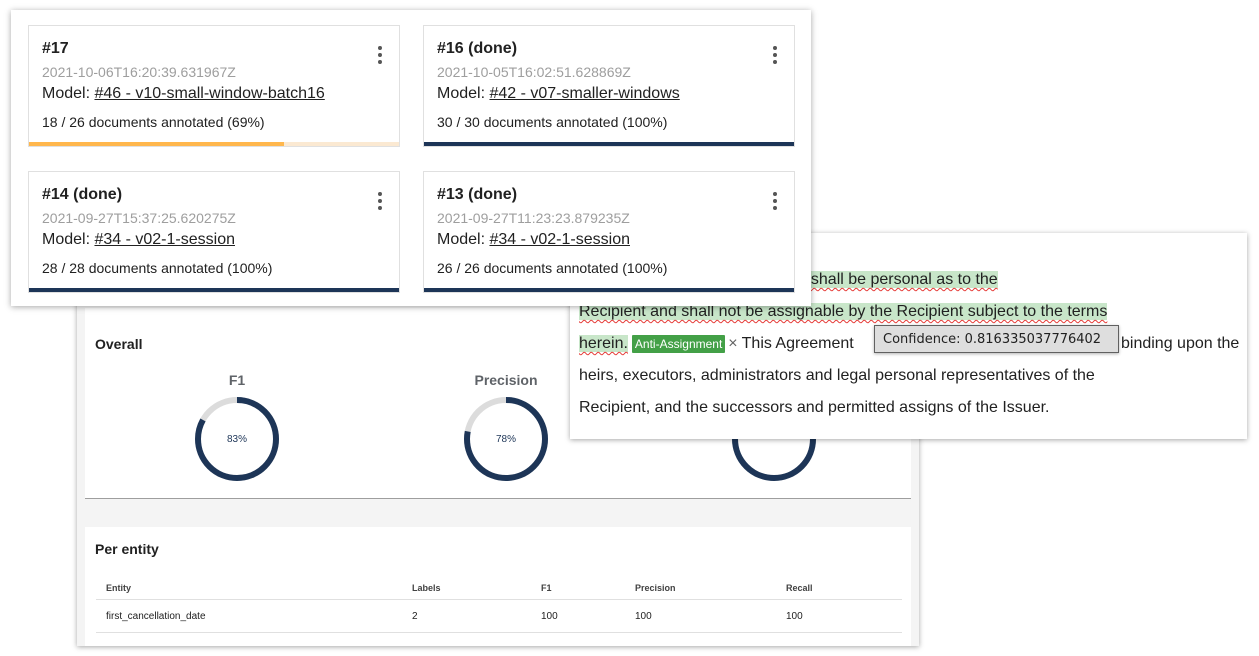 Image resolution: width=1259 pixels, height=656 pixels. What do you see at coordinates (82, 194) in the screenshot?
I see `set-id: #14 (done)` at bounding box center [82, 194].